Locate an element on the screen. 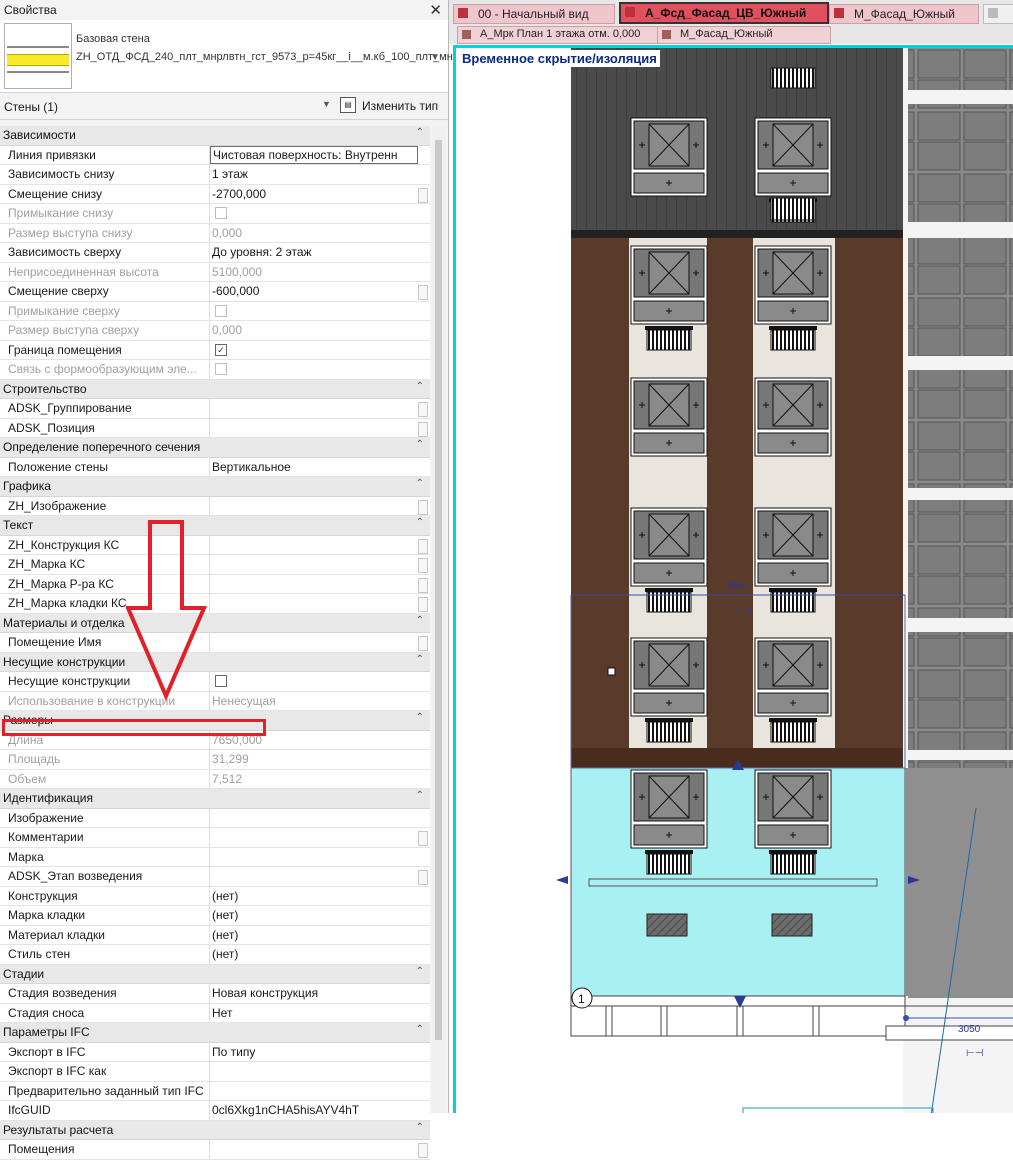 Image resolution: width=1013 pixels, height=1160 pixels. property-row: Стиль стен (нет) is located at coordinates (215, 955).